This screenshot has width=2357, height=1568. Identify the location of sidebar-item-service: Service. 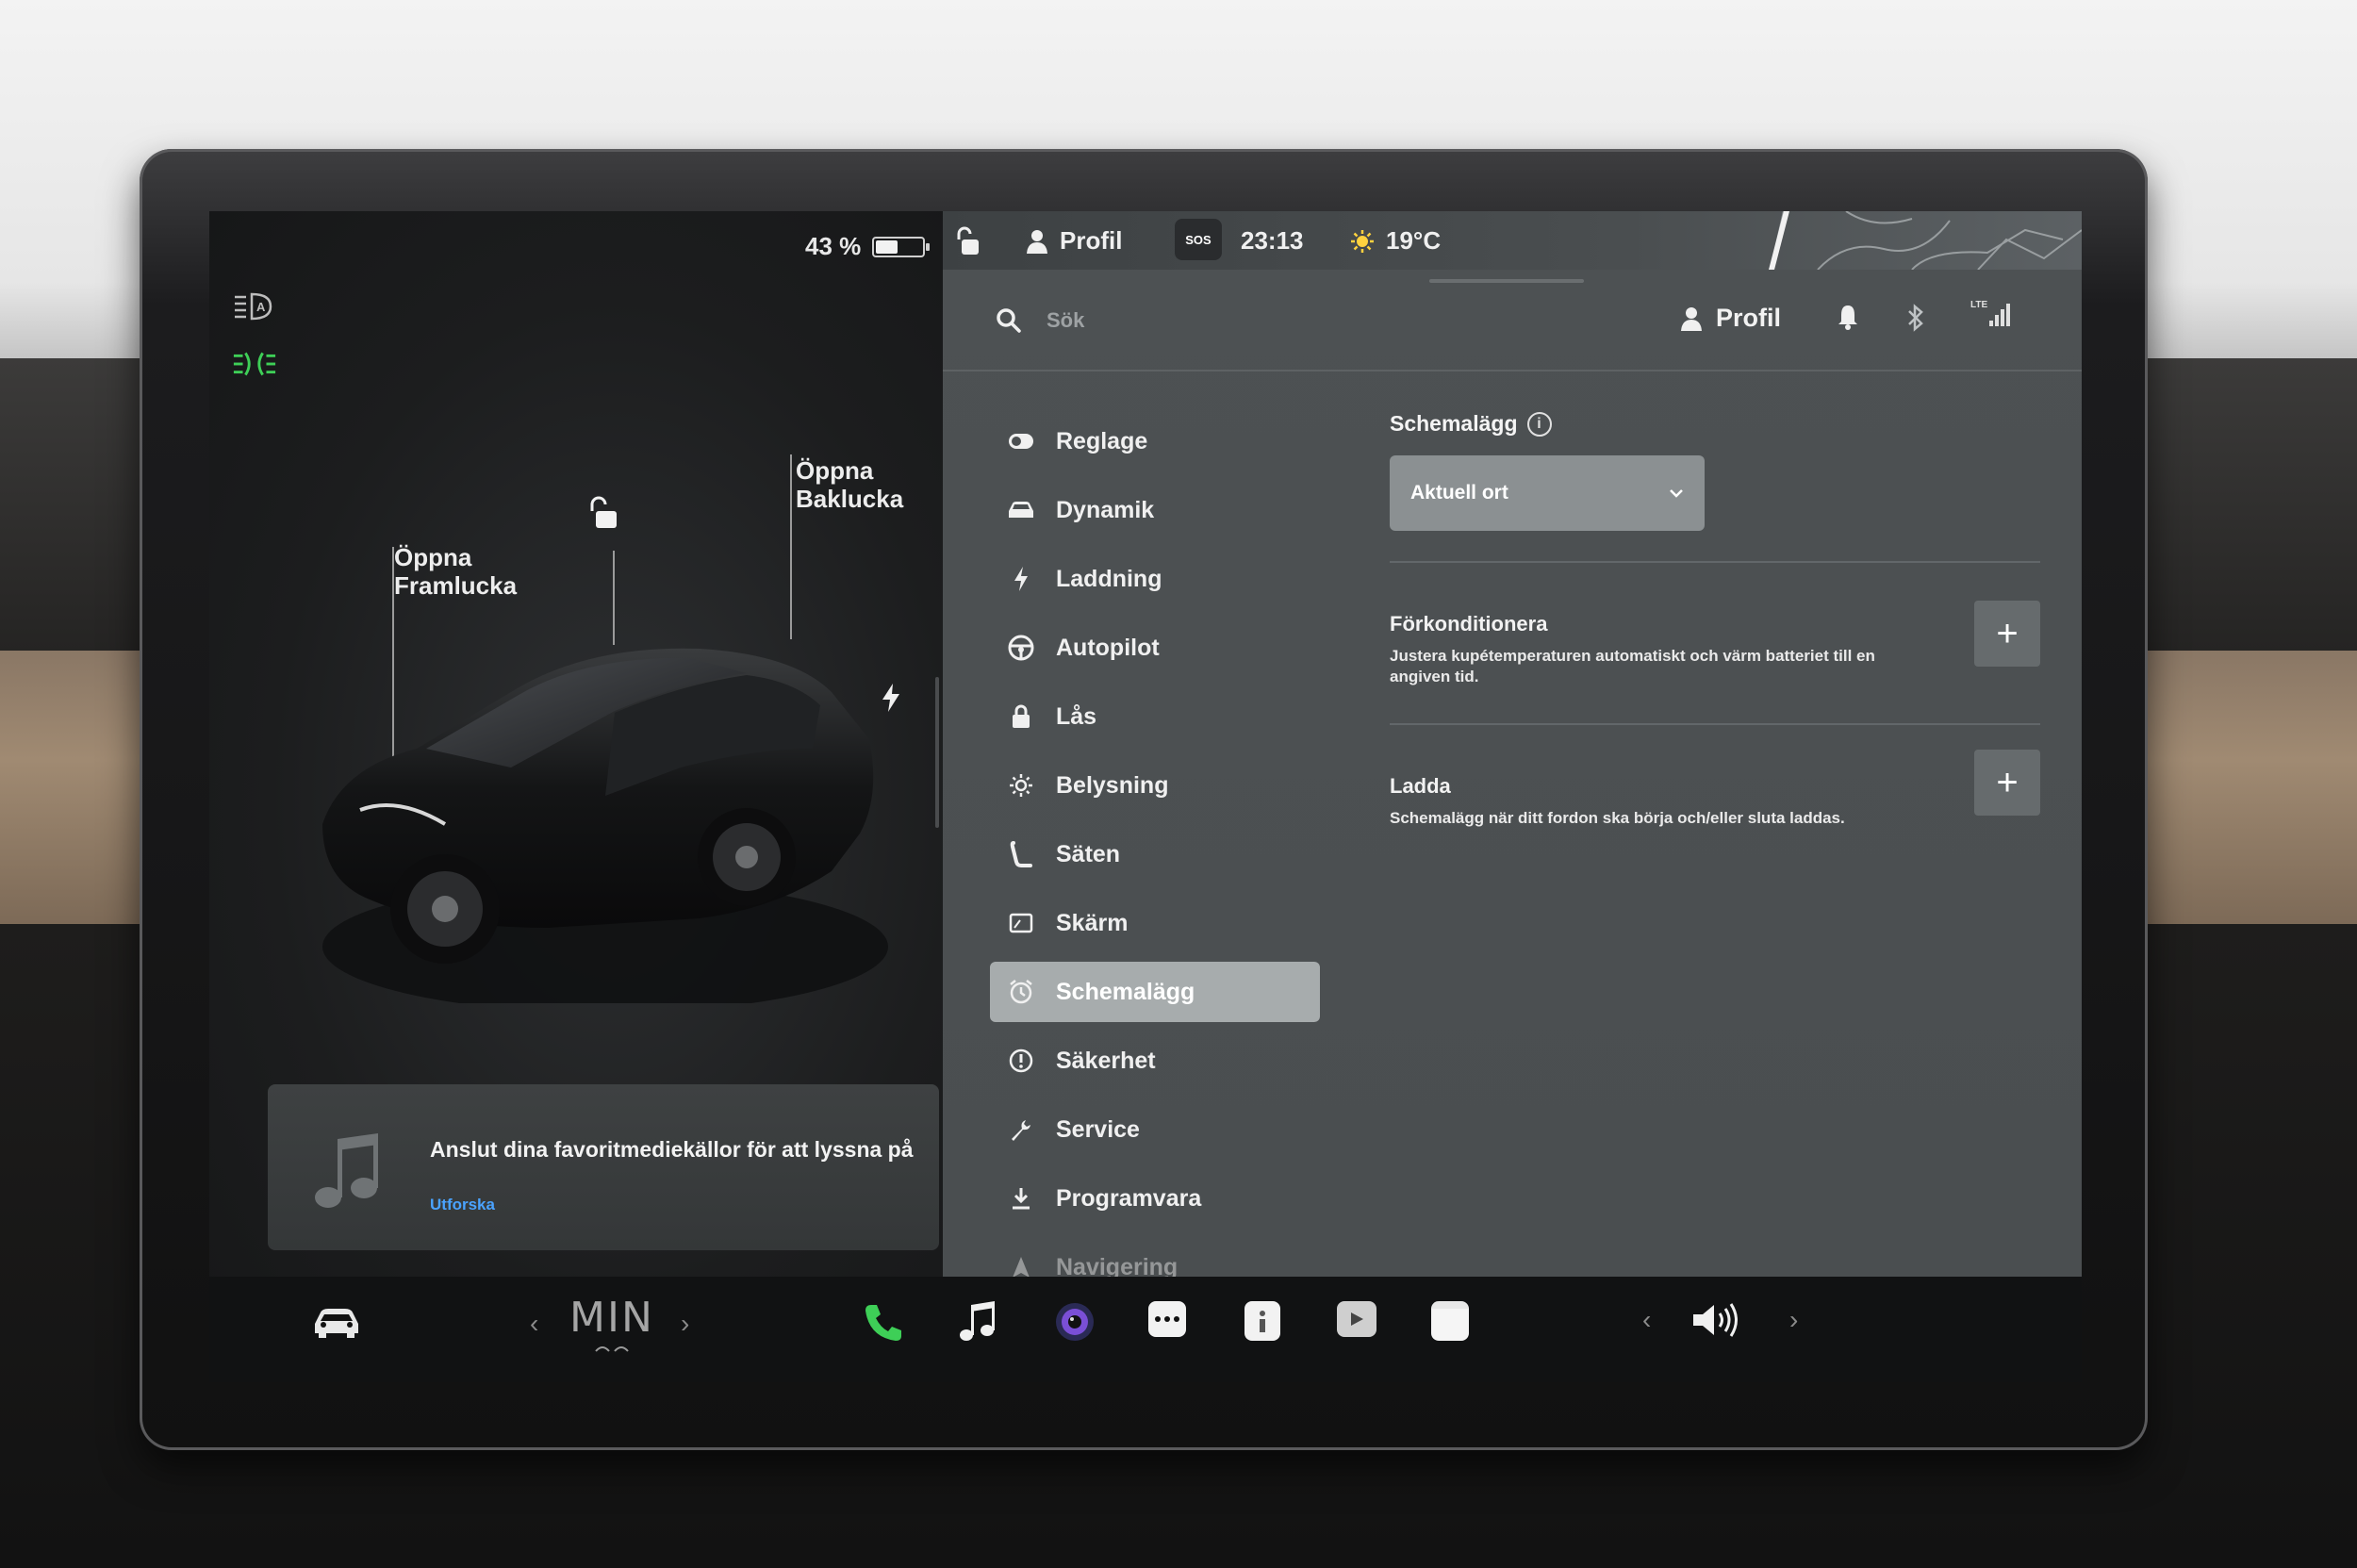
(1155, 1129).